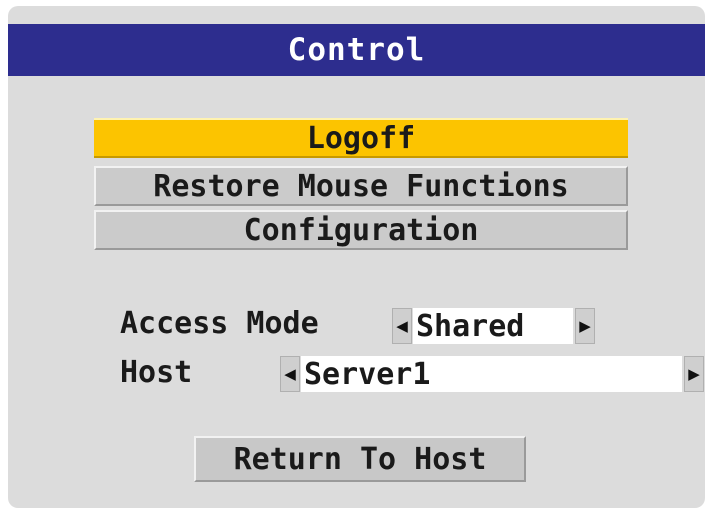  What do you see at coordinates (361, 186) in the screenshot?
I see `restore-mouse-functions-button: Restore Mouse Functions` at bounding box center [361, 186].